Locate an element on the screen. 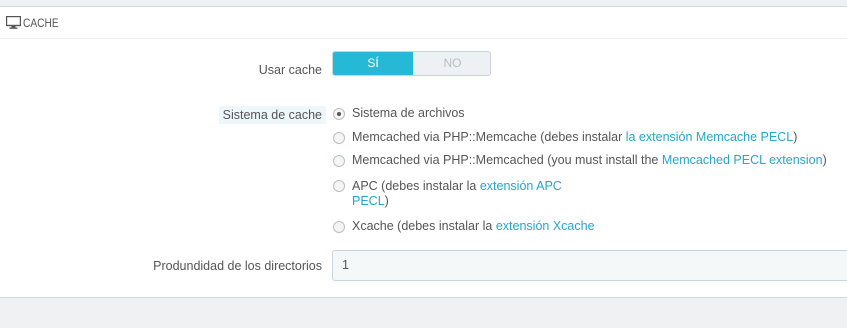  radio-memcache is located at coordinates (339, 138).